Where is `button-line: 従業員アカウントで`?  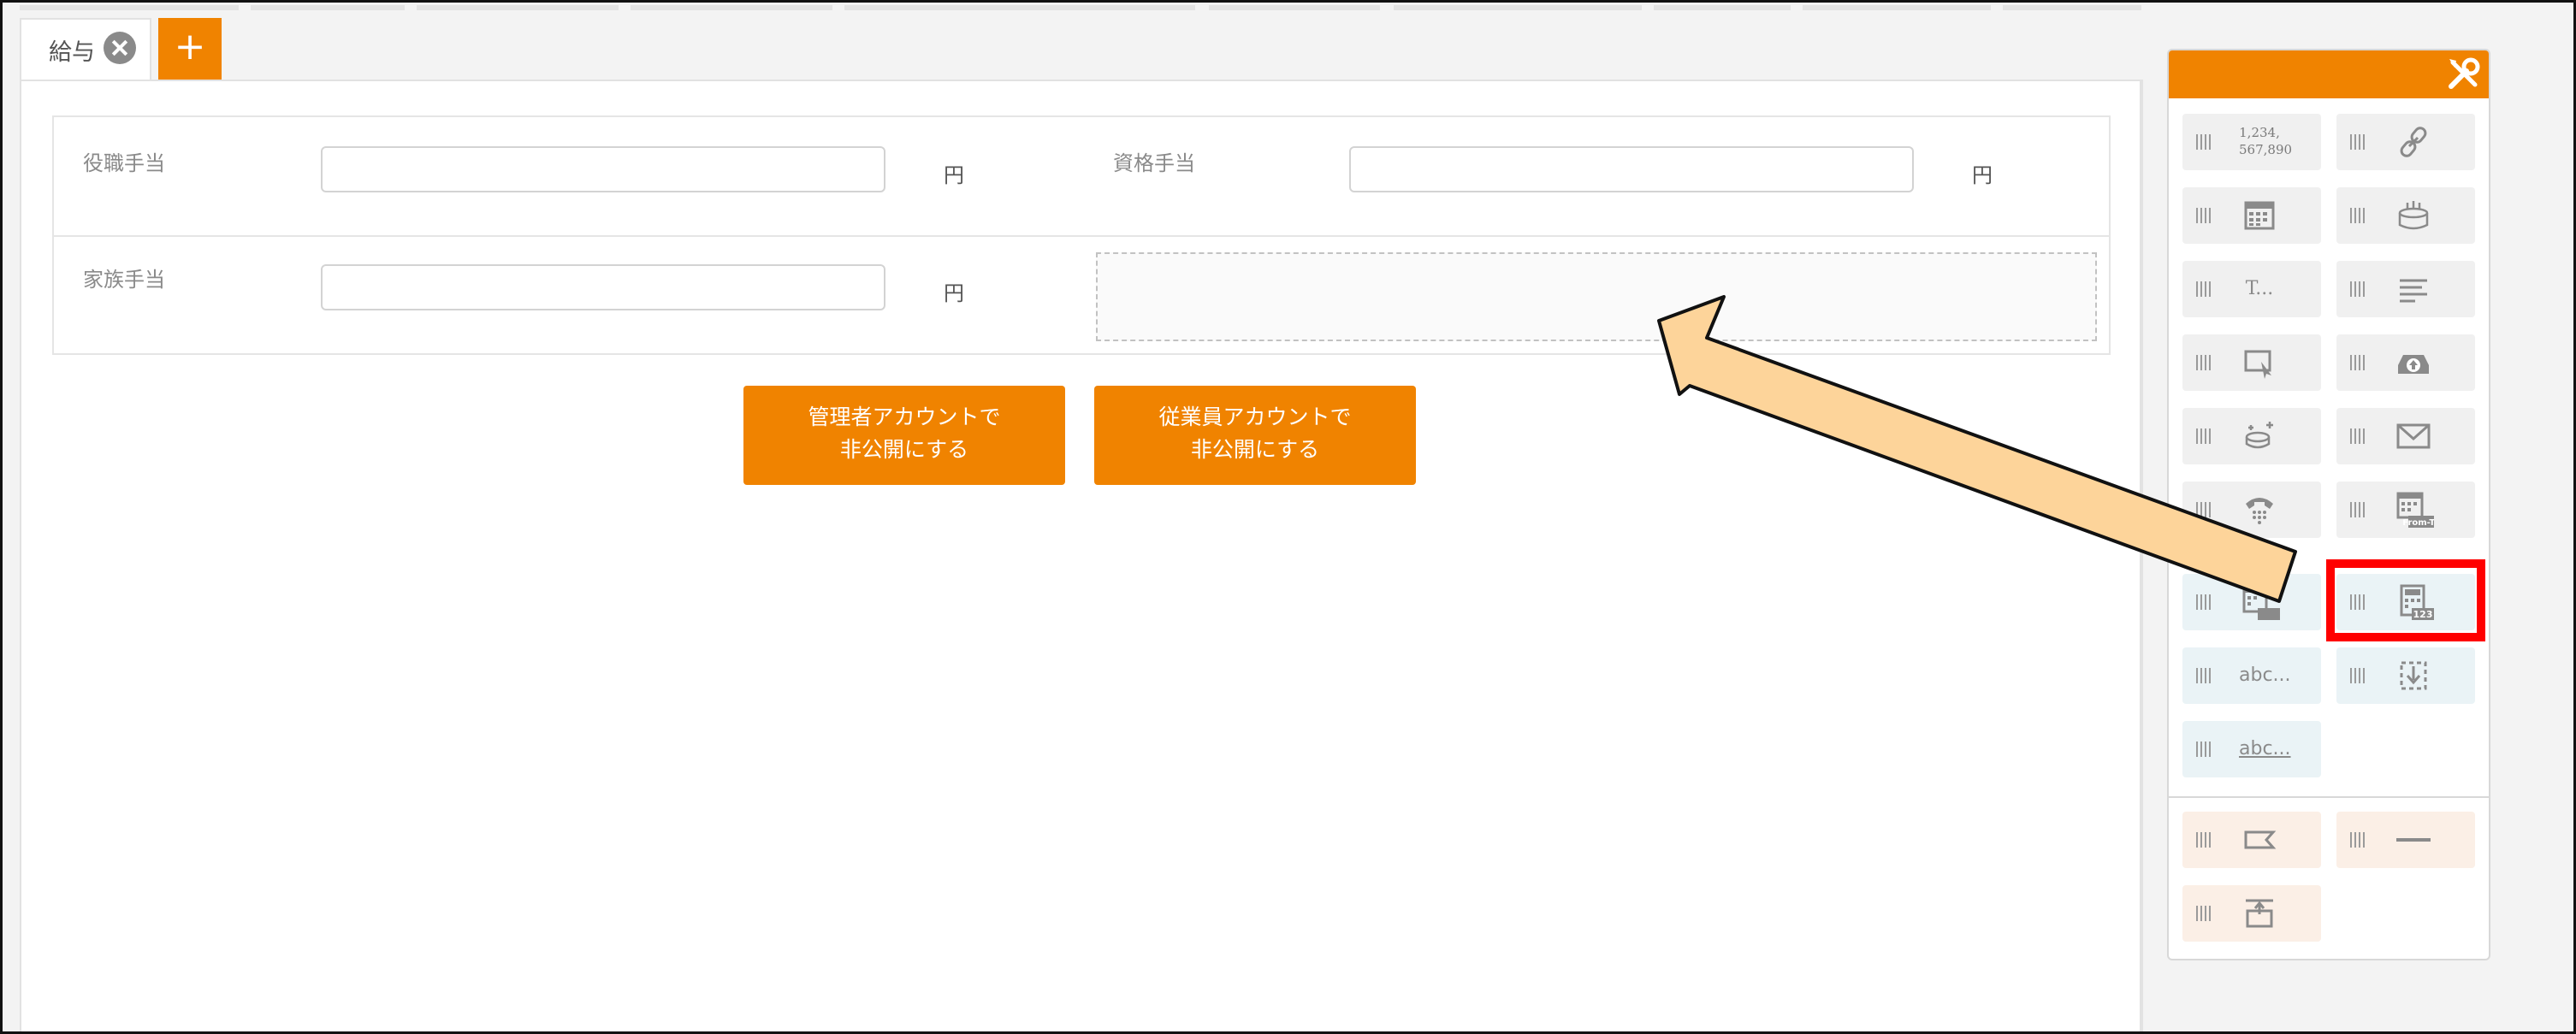 button-line: 従業員アカウントで is located at coordinates (1255, 417).